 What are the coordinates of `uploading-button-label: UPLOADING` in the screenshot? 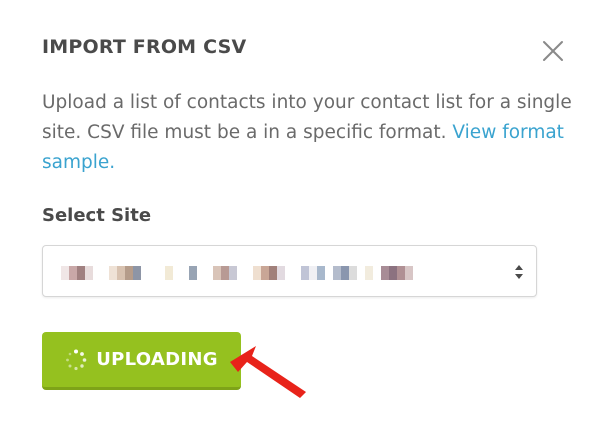 It's located at (157, 359).